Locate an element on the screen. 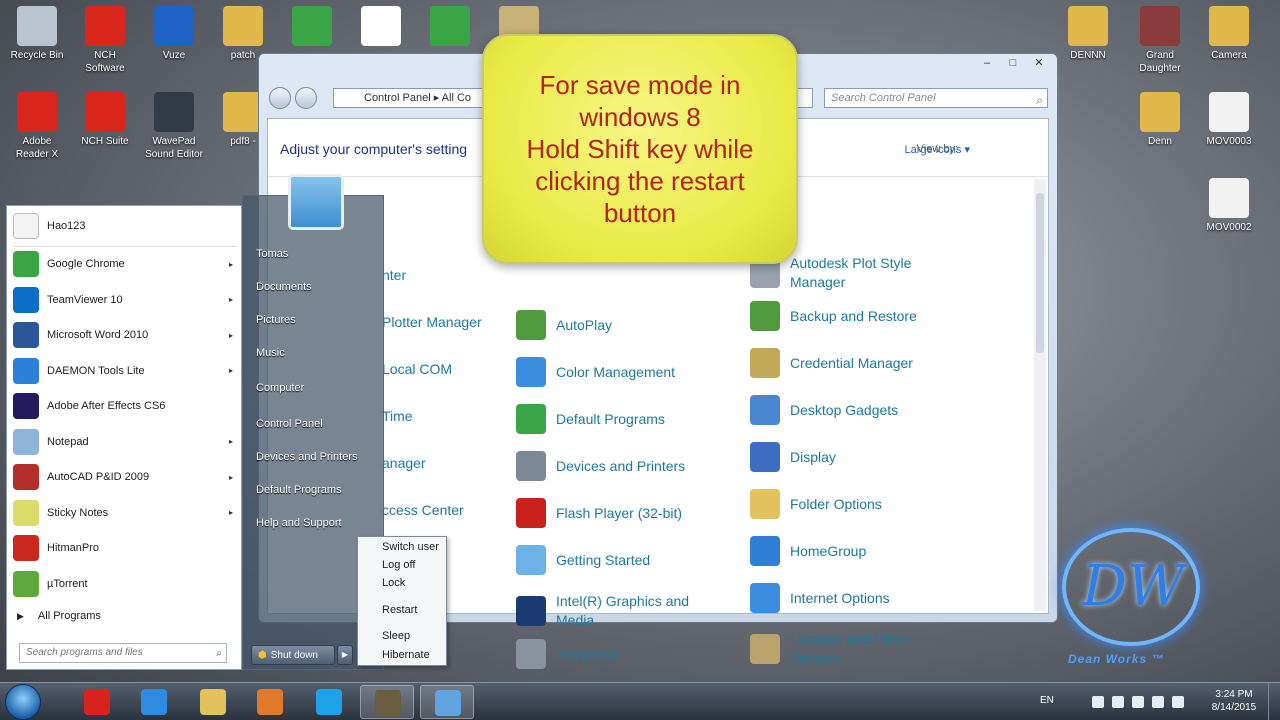 The image size is (1280, 720). cp-item-color-management: Color Management is located at coordinates (626, 372).